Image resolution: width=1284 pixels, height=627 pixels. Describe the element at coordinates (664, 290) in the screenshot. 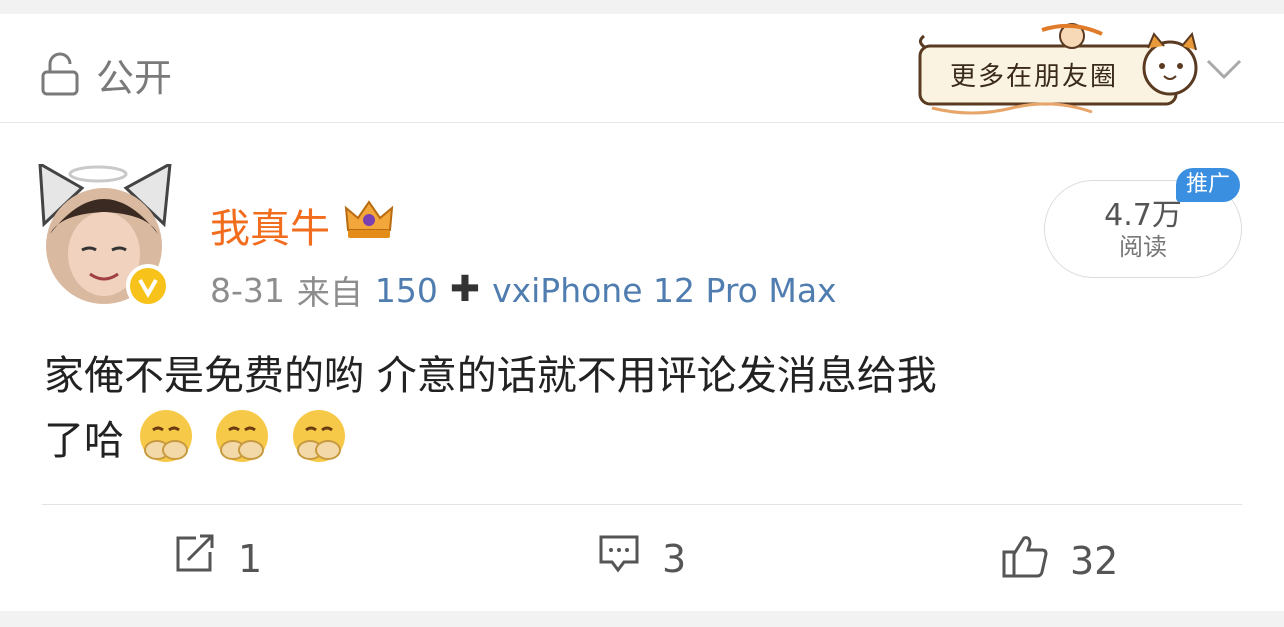

I see `source-part-b: vxiPhone 12 Pro Max` at that location.